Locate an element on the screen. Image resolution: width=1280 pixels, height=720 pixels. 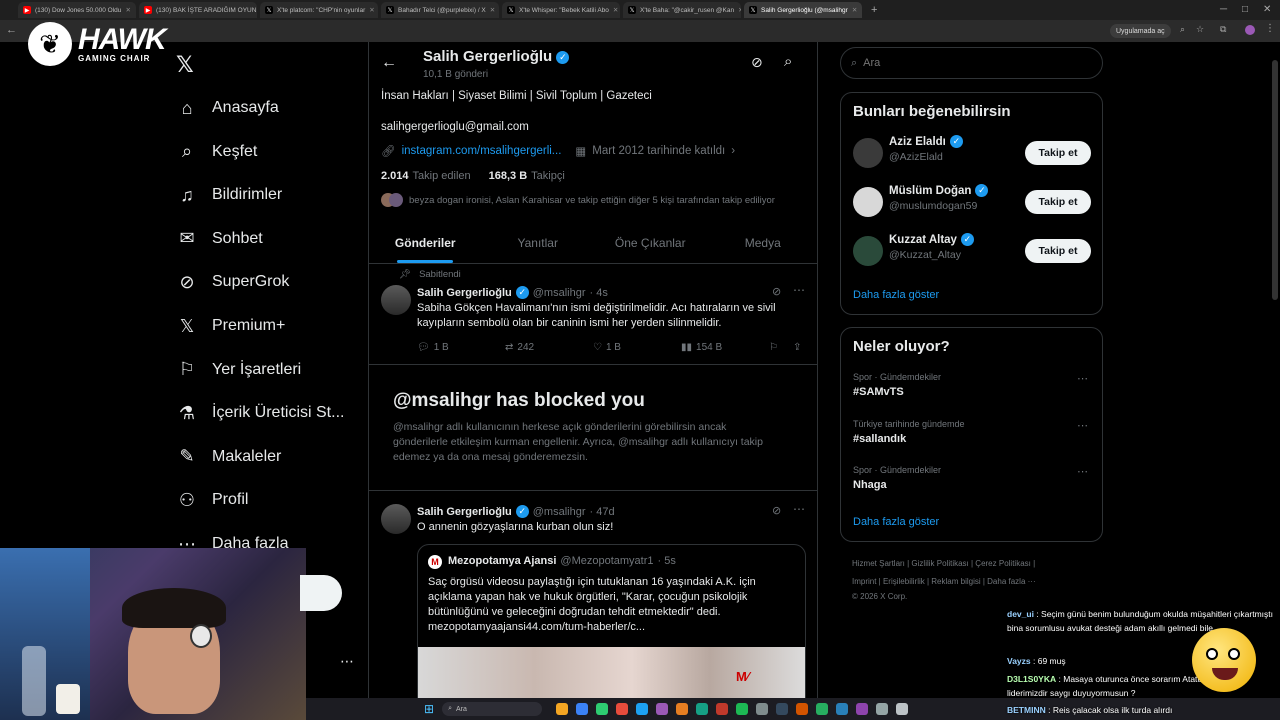
search-box: ⌕ is located at coordinates (971, 63).